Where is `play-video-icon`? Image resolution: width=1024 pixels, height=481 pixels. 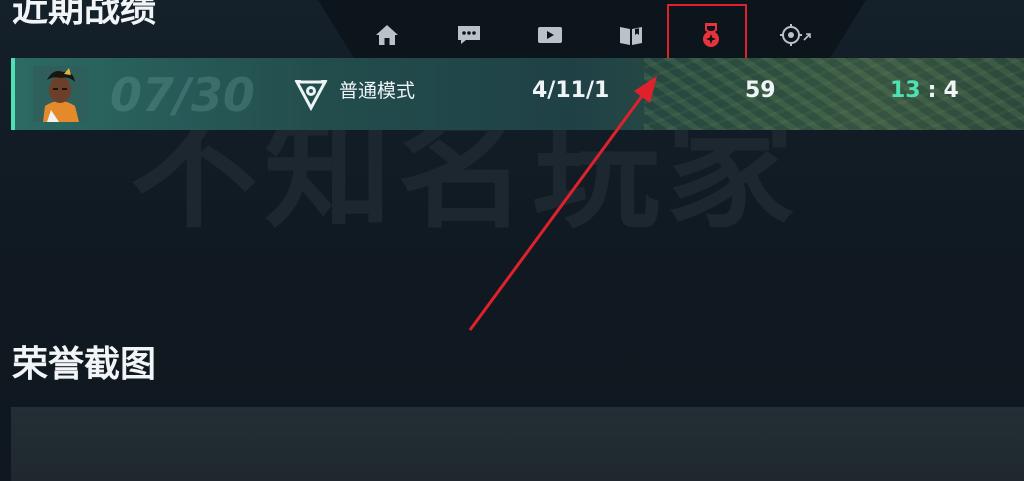
play-video-icon is located at coordinates (550, 35).